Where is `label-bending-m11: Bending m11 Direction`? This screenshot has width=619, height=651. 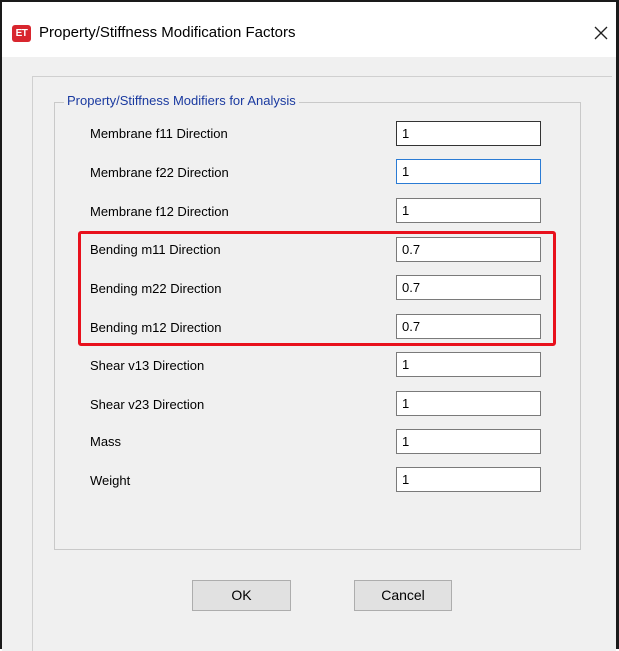 label-bending-m11: Bending m11 Direction is located at coordinates (155, 249).